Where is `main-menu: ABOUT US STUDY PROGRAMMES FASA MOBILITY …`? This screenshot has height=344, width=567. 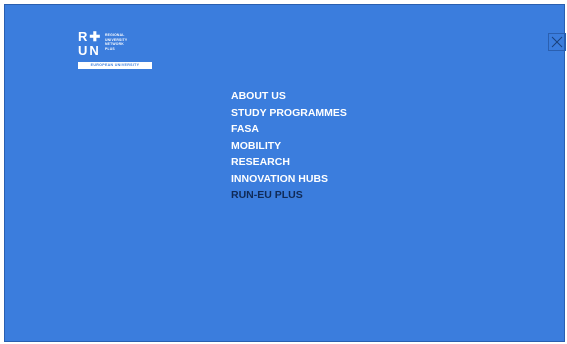
main-menu: ABOUT US STUDY PROGRAMMES FASA MOBILITY … is located at coordinates (289, 146).